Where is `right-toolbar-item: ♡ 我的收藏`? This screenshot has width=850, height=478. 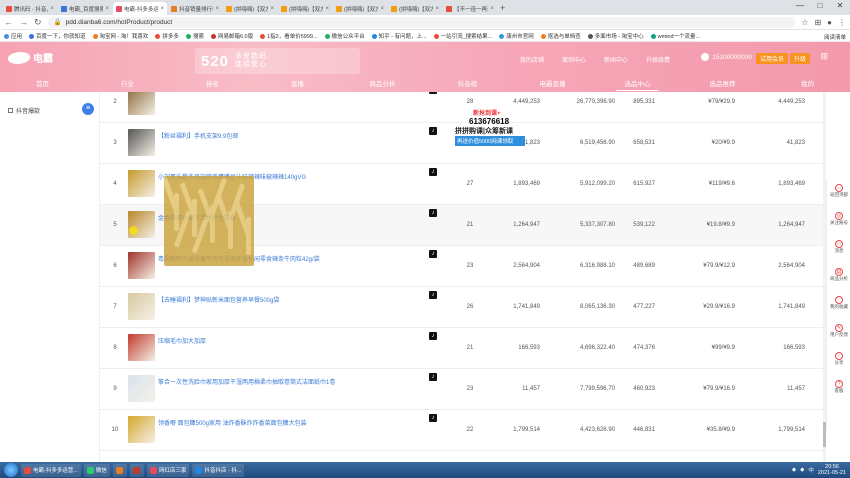
right-toolbar-item: ♡ 我的收藏 is located at coordinates (838, 303).